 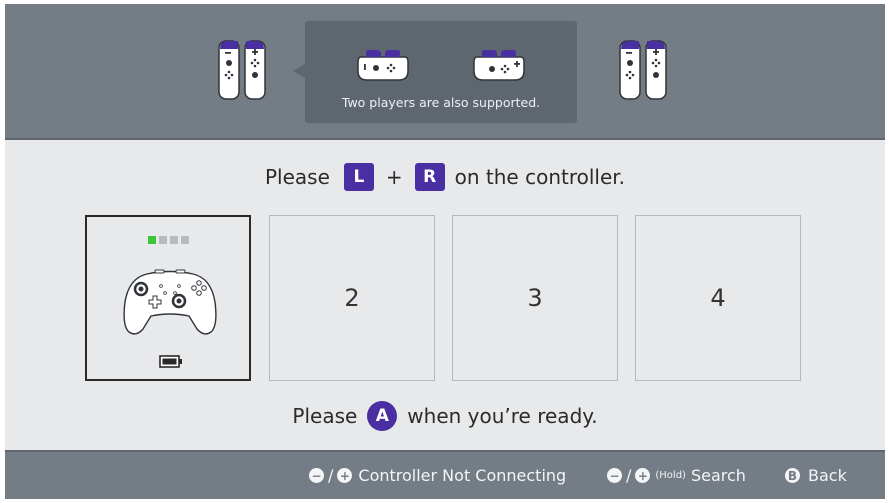 I want to click on ready-instruction: Please A when you’re ready., so click(x=445, y=416).